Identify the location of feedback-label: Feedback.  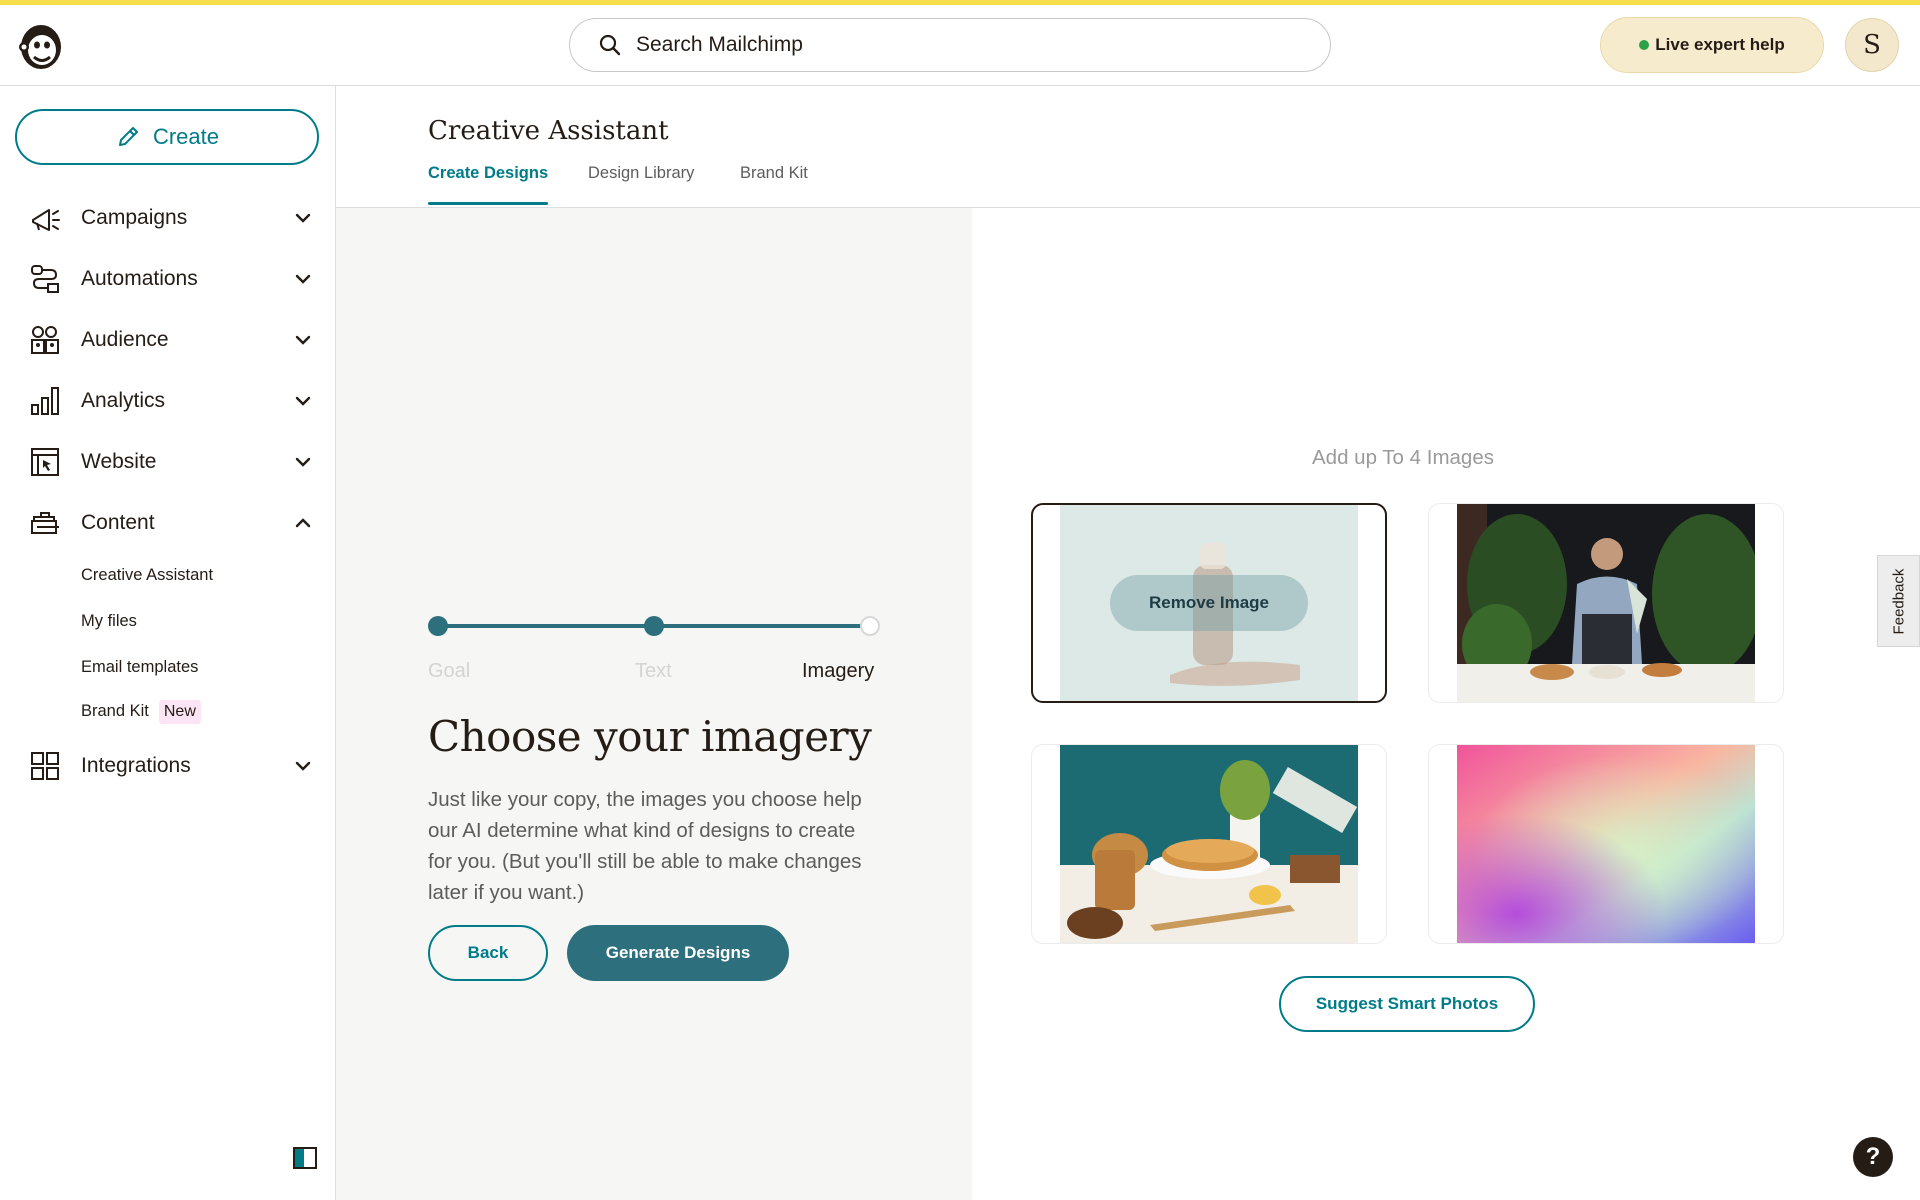
(1898, 601).